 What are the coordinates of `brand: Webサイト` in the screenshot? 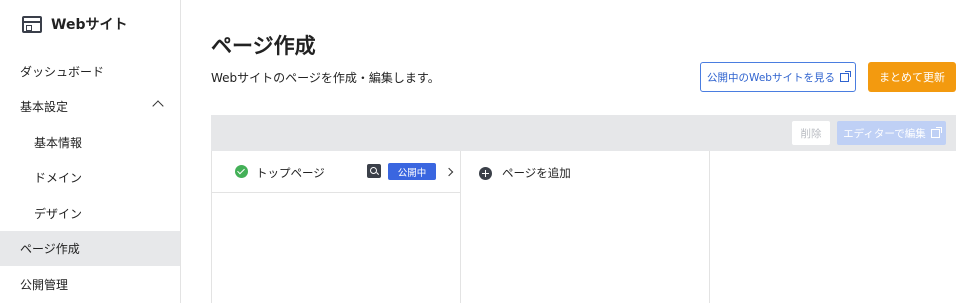 It's located at (74, 24).